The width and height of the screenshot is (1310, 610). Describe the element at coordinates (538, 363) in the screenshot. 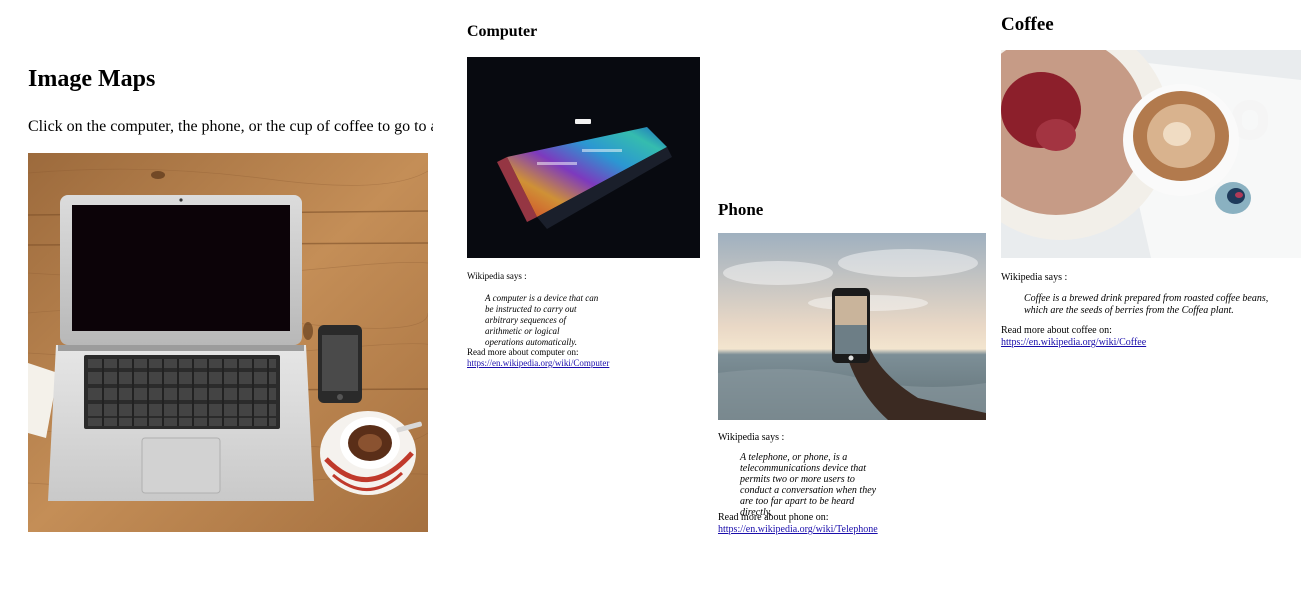

I see `computer-wiki-link: https://en.wikipedia.org/wiki/Computer` at that location.